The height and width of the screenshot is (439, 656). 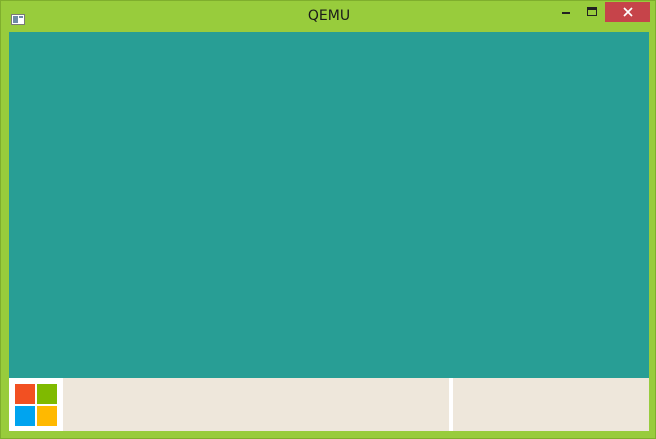 I want to click on minimize-button, so click(x=566, y=12).